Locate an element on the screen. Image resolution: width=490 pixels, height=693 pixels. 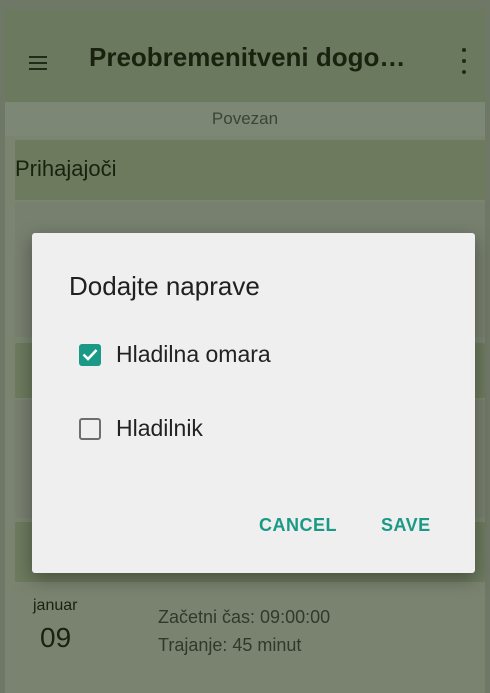
event-info: Začetni čas: 09:00:00 Trajanje: 45 minut is located at coordinates (244, 631).